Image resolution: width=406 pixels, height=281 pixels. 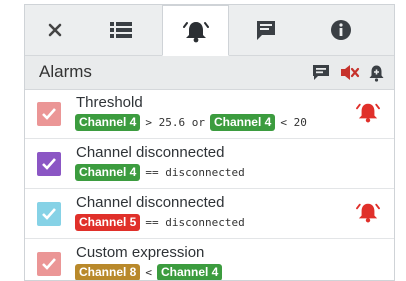 I want to click on close-icon, so click(x=55, y=30).